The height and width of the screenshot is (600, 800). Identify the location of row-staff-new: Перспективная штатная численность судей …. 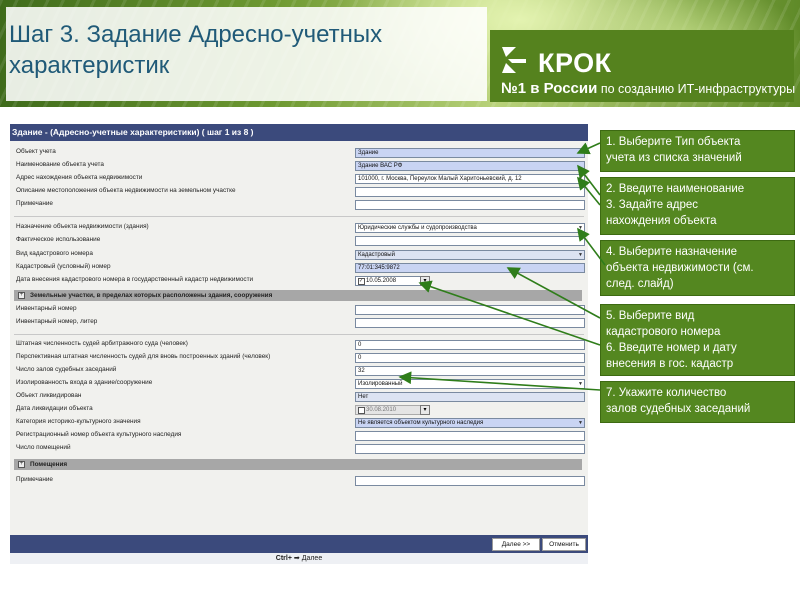
(299, 358).